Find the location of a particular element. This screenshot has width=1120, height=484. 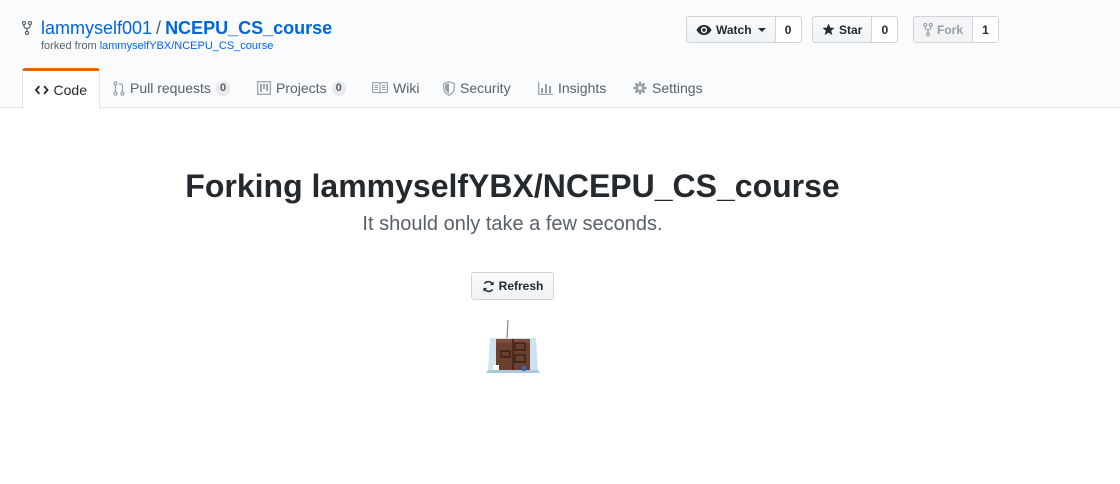

tab-settings: Settings is located at coordinates (668, 88).